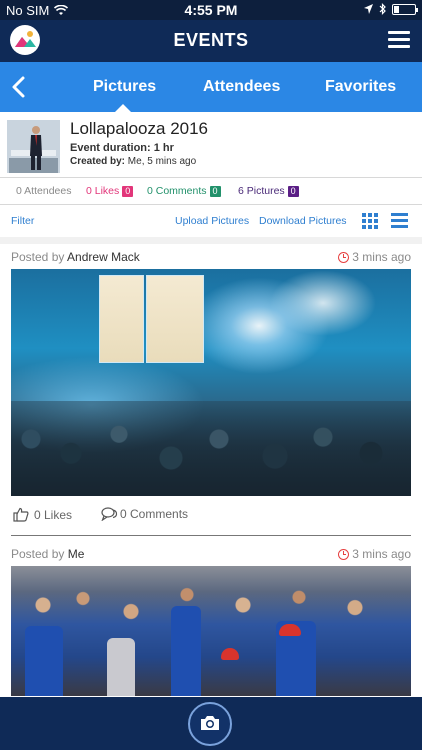 This screenshot has width=422, height=750. I want to click on bottom-bar, so click(211, 723).